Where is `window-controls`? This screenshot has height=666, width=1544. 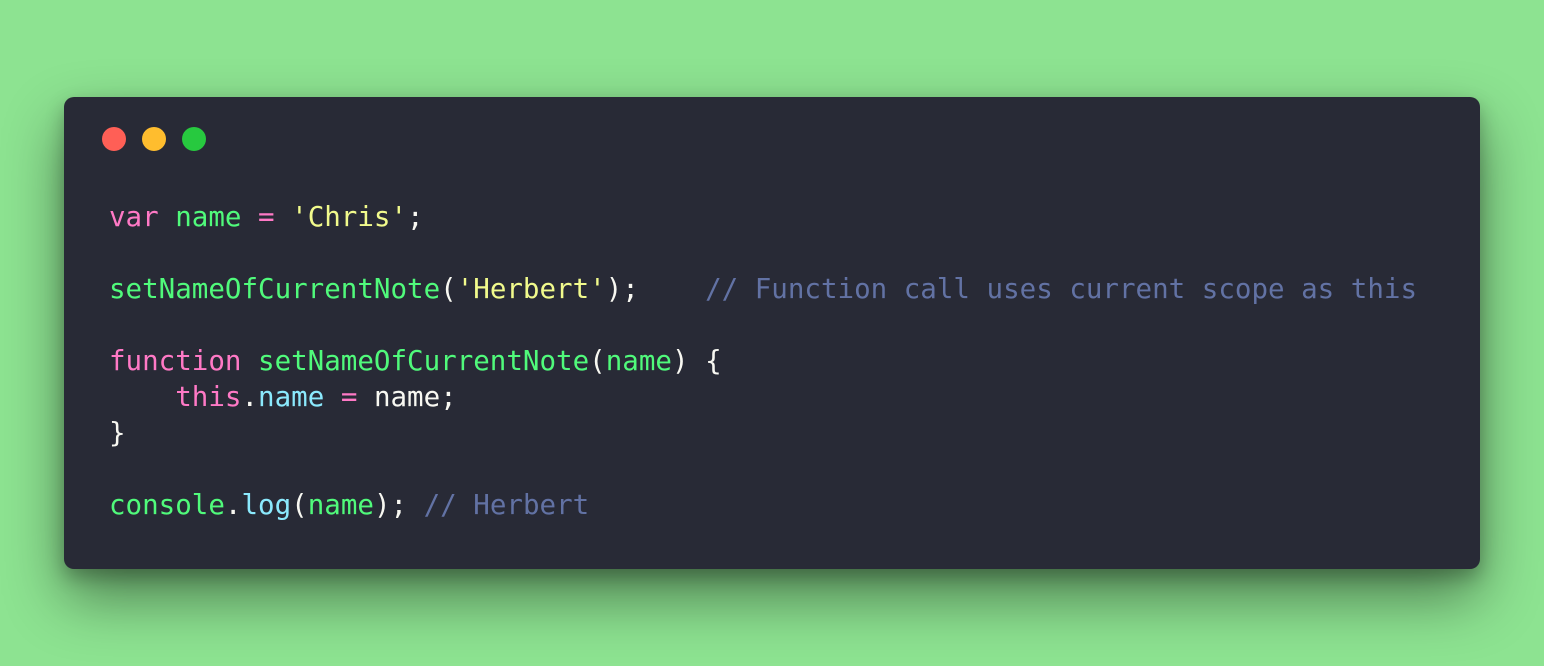 window-controls is located at coordinates (154, 139).